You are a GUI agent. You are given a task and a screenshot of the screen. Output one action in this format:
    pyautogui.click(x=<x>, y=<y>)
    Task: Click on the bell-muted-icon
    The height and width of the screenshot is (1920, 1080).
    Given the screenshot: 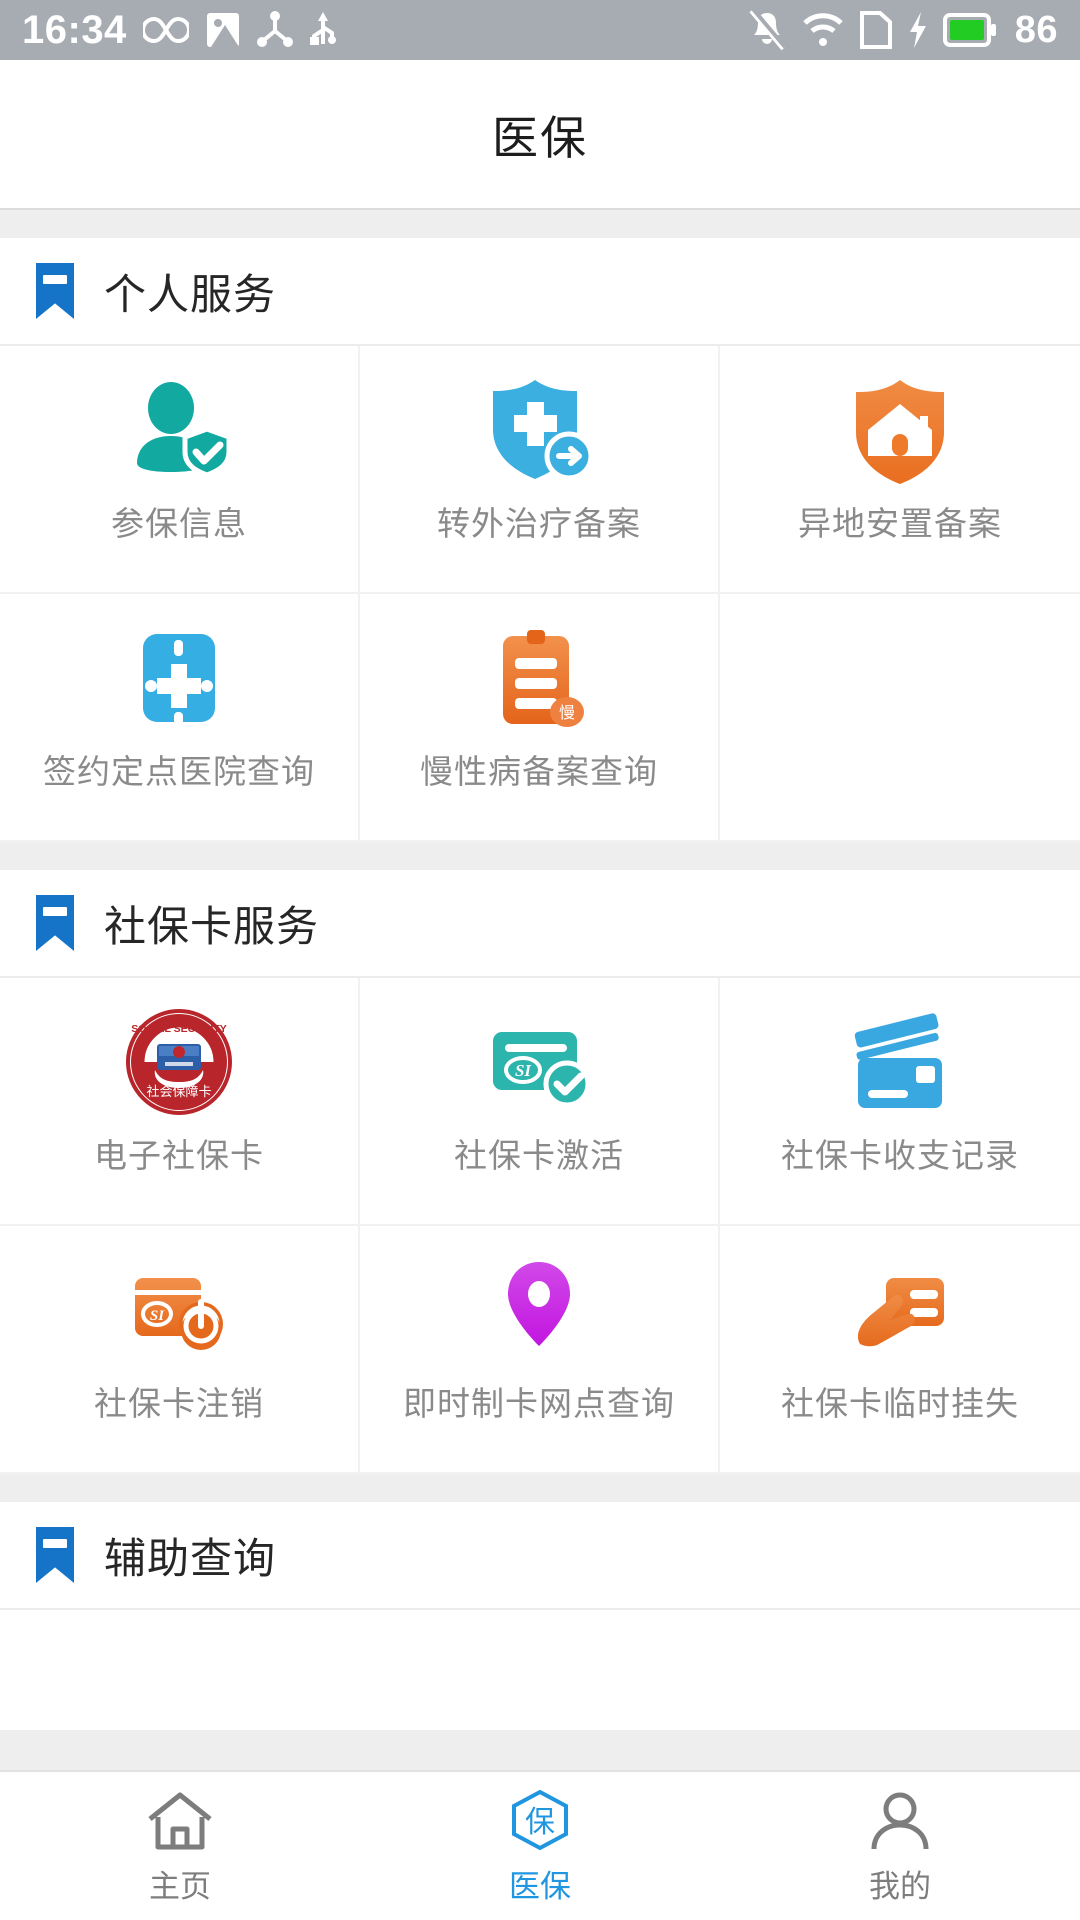 What is the action you would take?
    pyautogui.click(x=767, y=30)
    